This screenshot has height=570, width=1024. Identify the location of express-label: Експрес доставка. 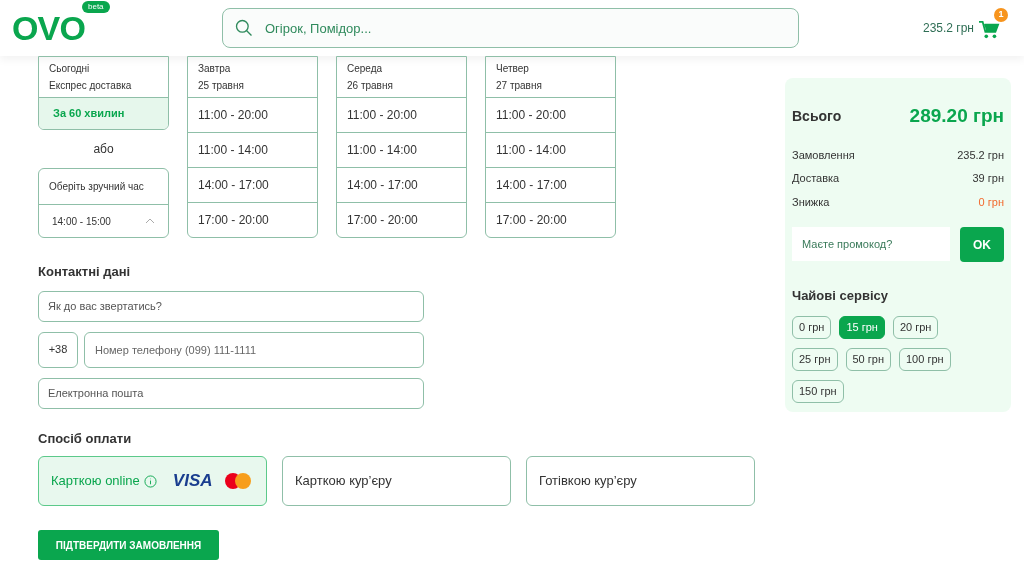
(91, 86).